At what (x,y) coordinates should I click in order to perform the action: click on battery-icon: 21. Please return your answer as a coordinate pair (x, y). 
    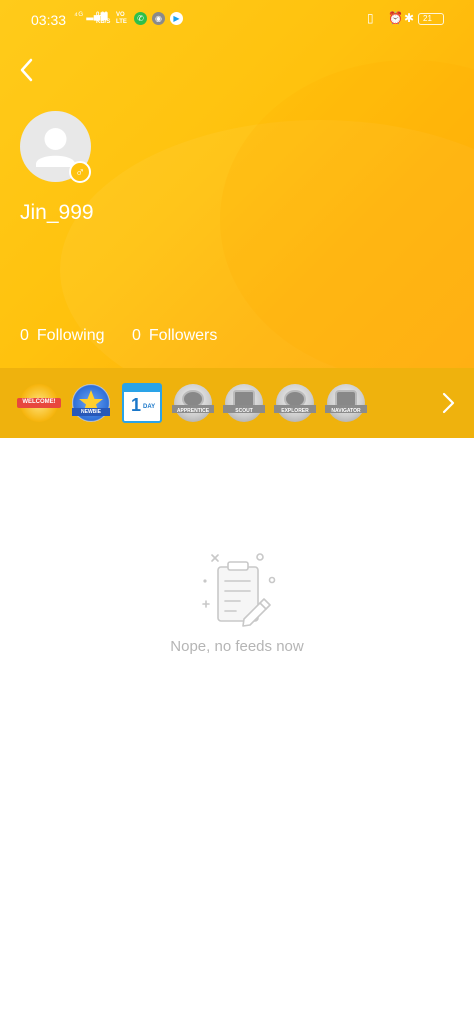
    Looking at the image, I should click on (431, 19).